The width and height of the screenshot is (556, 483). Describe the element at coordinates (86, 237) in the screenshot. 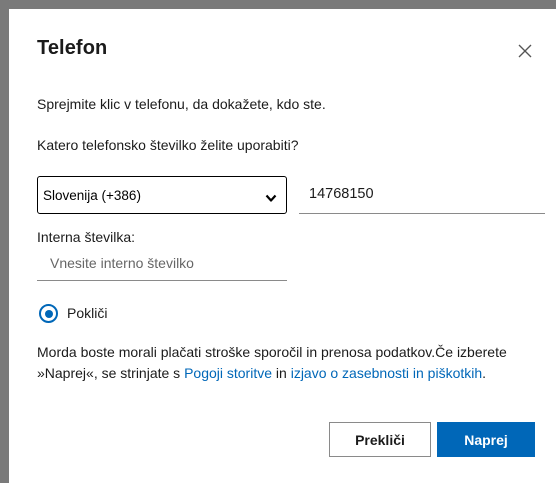

I see `extension-label: Interna številka:` at that location.